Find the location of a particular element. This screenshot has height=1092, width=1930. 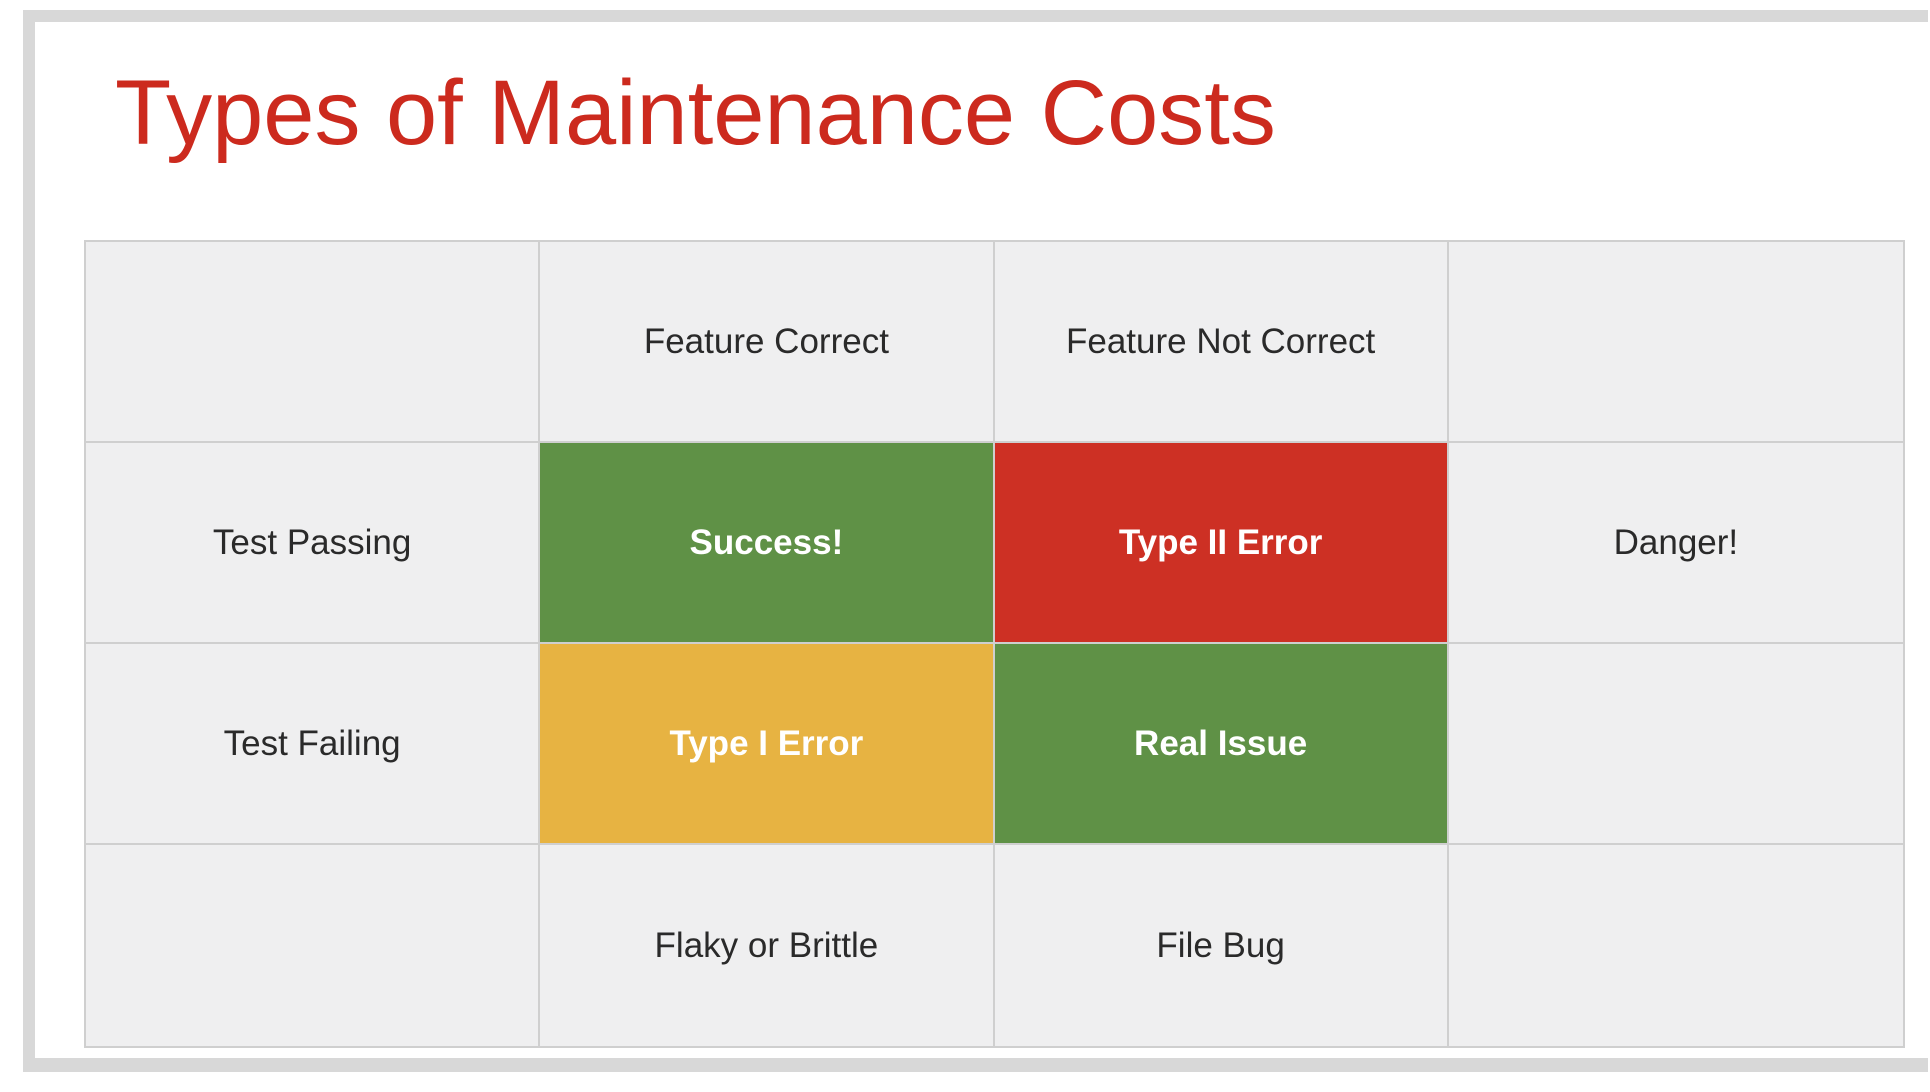

row-note-empty is located at coordinates (1675, 744).